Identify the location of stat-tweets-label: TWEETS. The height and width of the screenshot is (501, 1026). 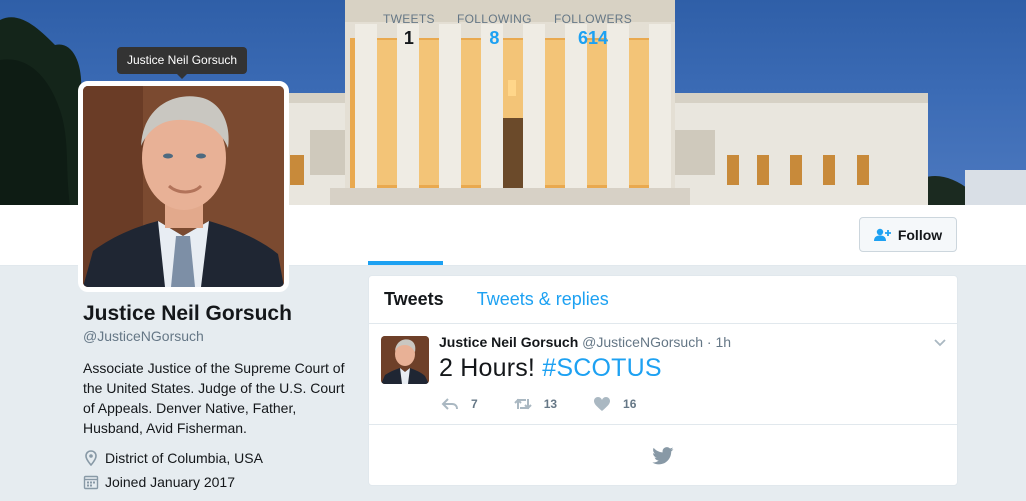
(409, 19).